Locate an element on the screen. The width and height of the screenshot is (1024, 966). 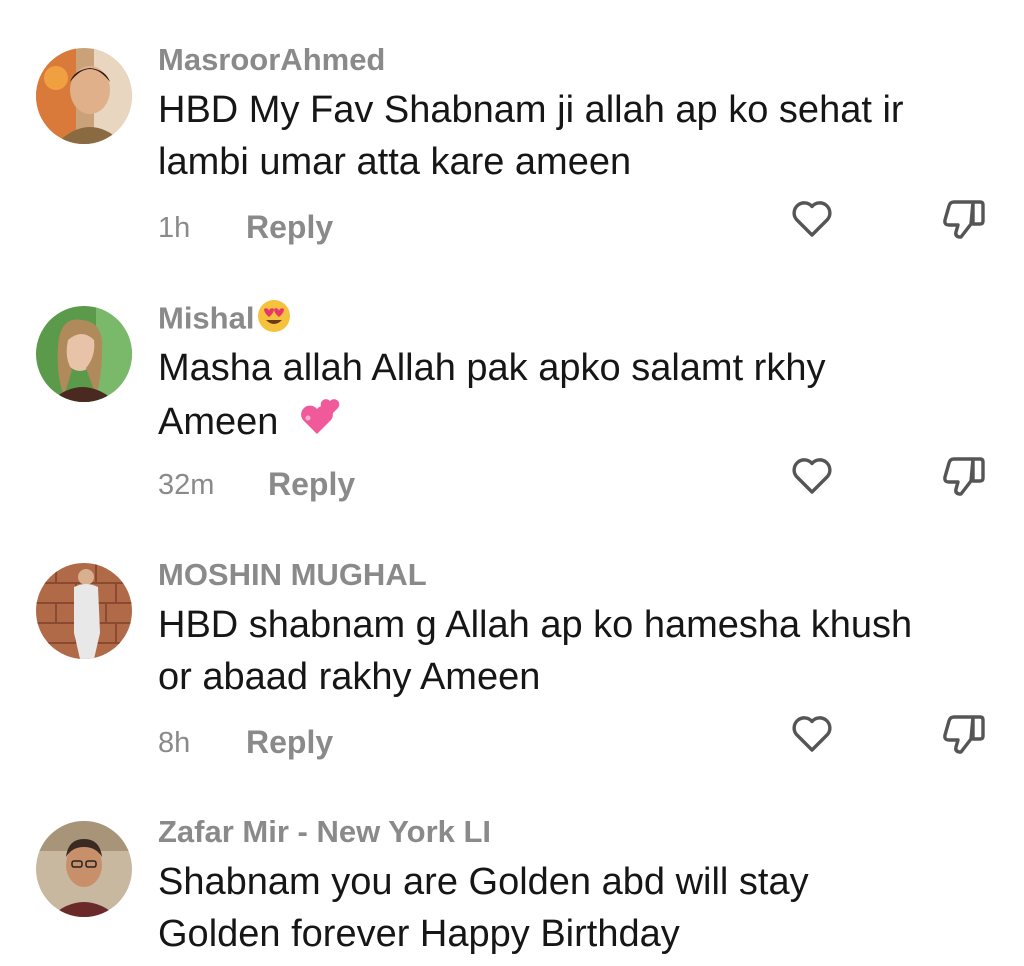
comment-timestamp: 8h is located at coordinates (174, 743).